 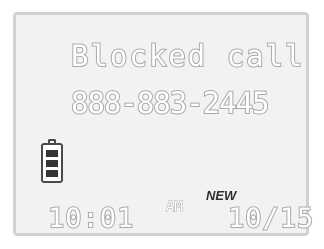 I want to click on am-pm-indicator: AM, so click(x=175, y=207).